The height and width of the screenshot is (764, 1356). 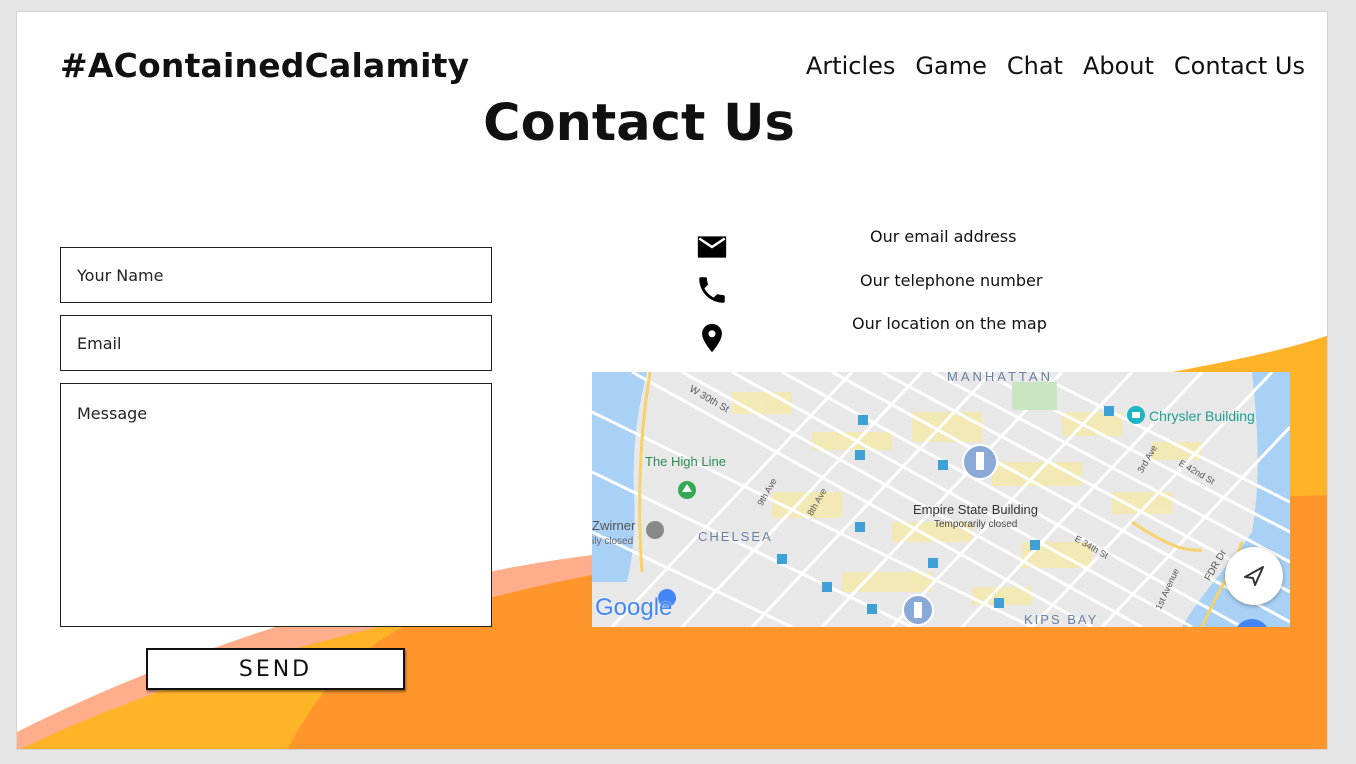 What do you see at coordinates (685, 461) in the screenshot?
I see `map-label-high-line: The High Line` at bounding box center [685, 461].